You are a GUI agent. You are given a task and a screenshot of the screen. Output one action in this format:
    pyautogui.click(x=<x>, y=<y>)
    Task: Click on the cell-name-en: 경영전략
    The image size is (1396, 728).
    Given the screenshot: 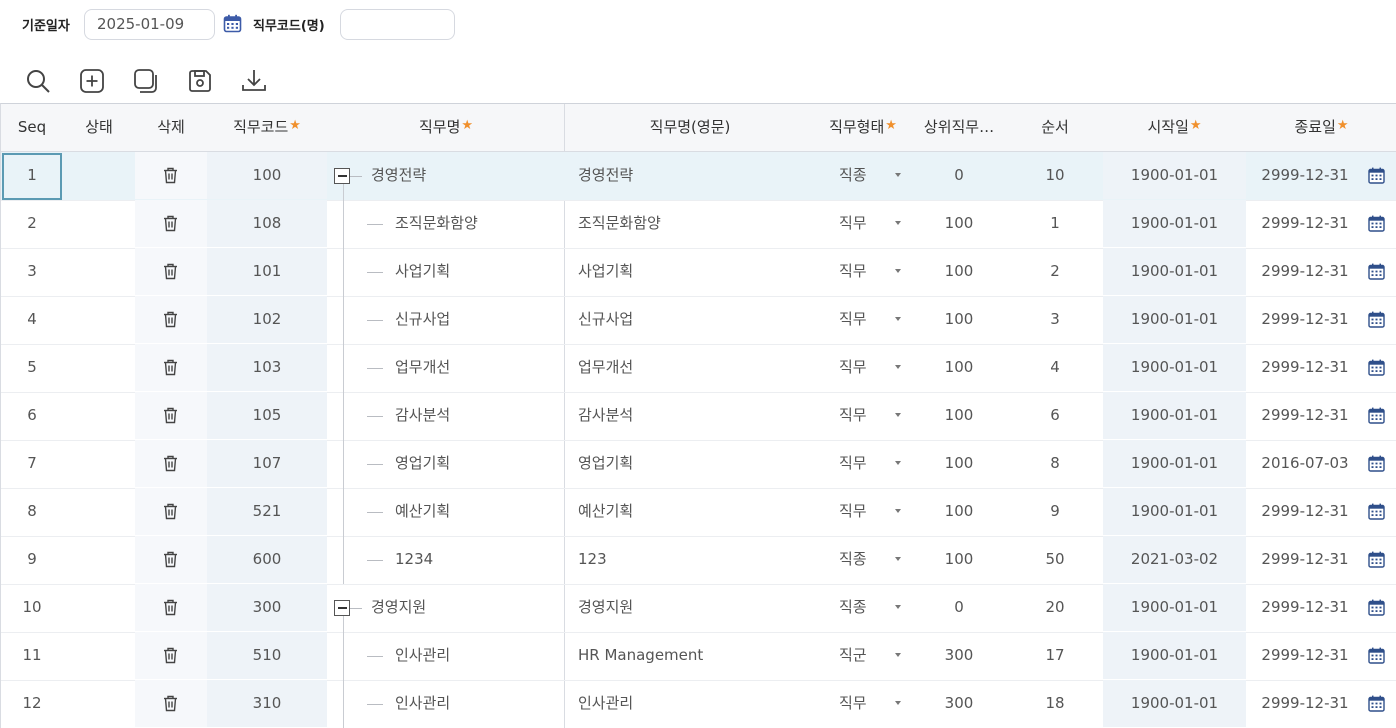 What is the action you would take?
    pyautogui.click(x=696, y=175)
    